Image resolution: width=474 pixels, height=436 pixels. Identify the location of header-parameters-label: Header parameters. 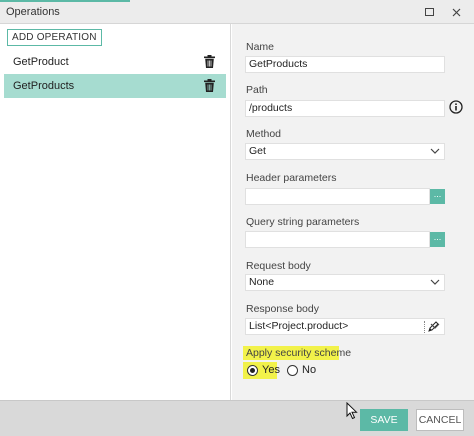
(291, 178).